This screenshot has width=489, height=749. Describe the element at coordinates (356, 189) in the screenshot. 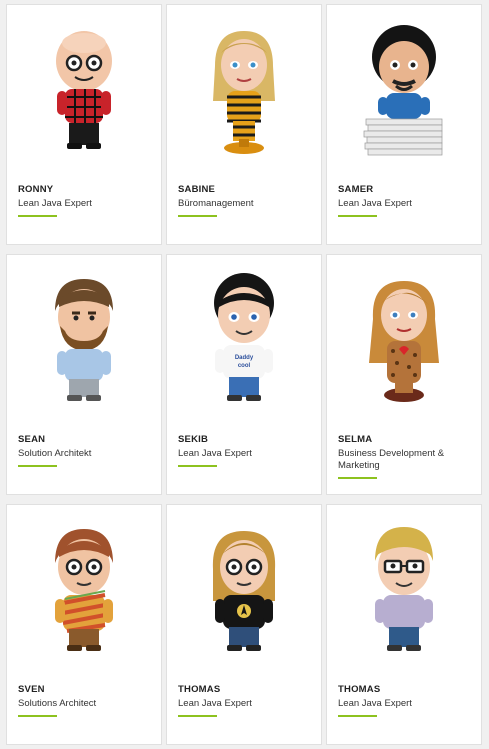

I see `member-name: SAMER` at that location.